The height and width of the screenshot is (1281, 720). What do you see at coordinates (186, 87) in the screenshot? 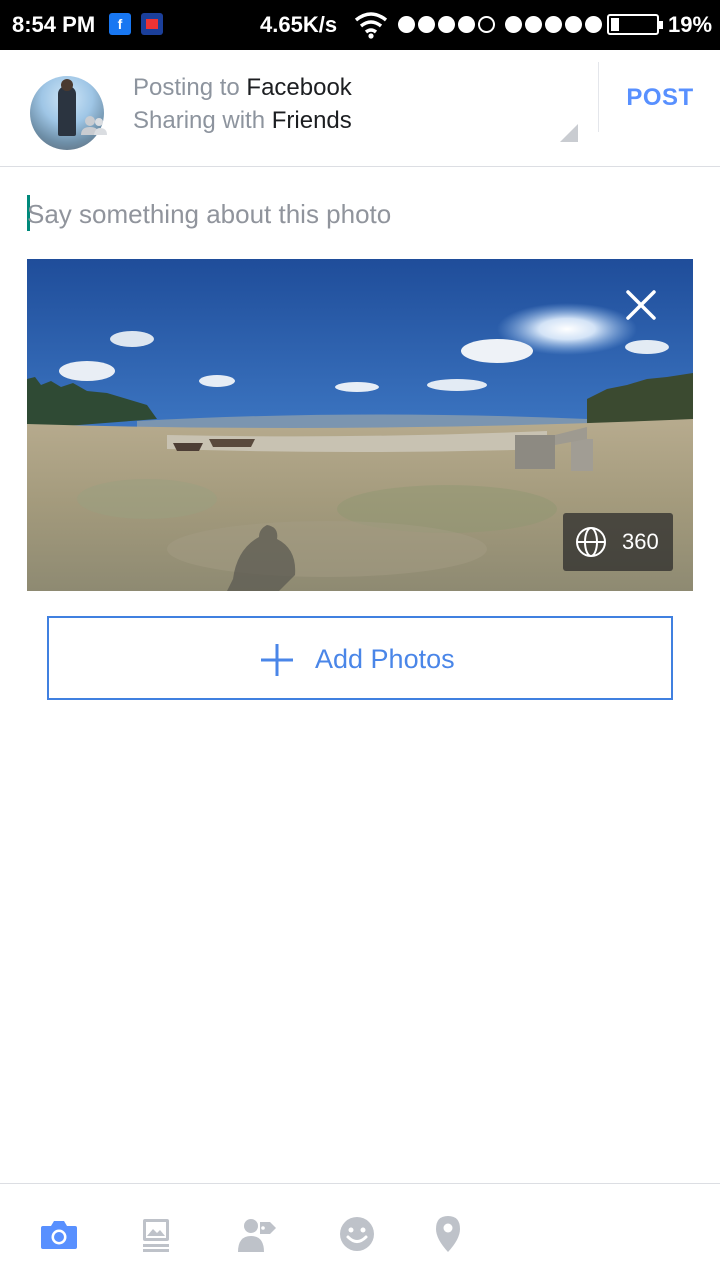
I see `posting-prefix: Posting to` at bounding box center [186, 87].